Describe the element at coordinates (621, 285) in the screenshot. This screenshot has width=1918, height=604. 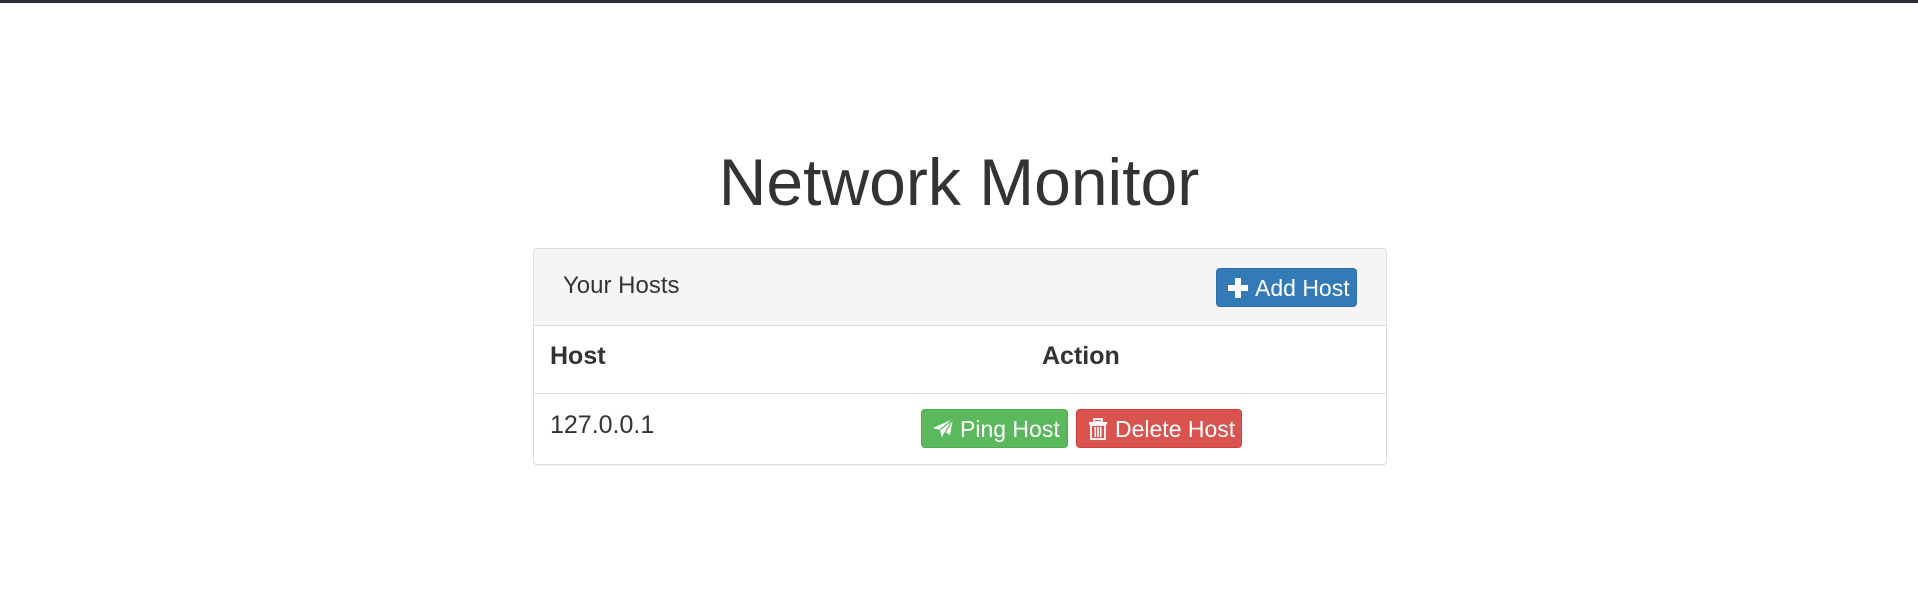
I see `panel-title: Your Hosts` at that location.